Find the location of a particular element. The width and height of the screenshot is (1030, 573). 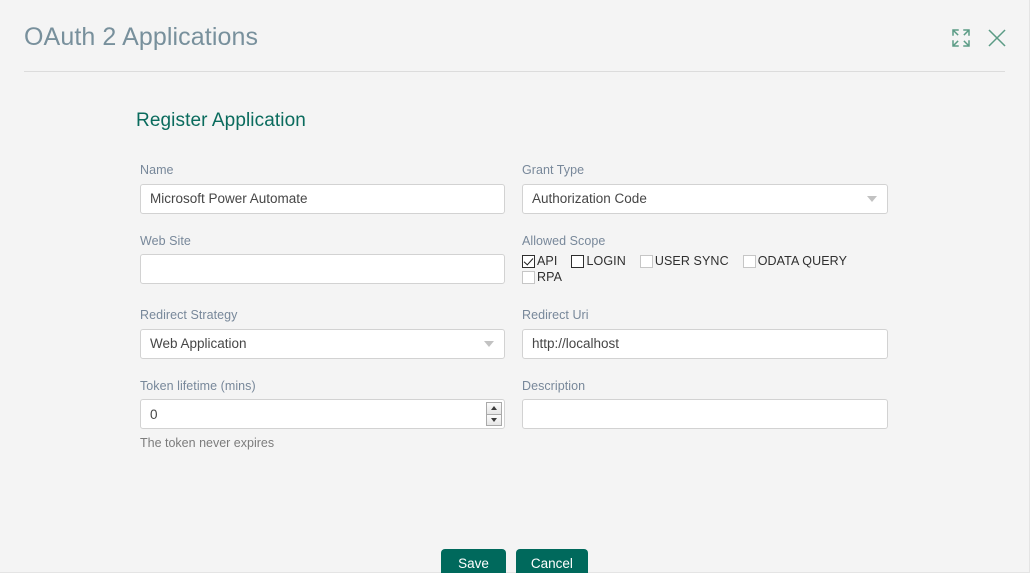

cancel-button: Cancel is located at coordinates (551, 561).